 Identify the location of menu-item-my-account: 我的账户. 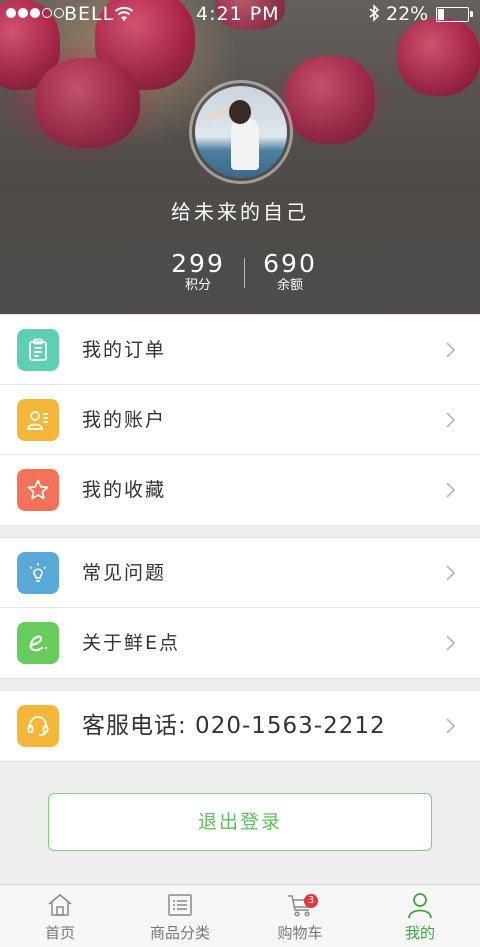
(240, 420).